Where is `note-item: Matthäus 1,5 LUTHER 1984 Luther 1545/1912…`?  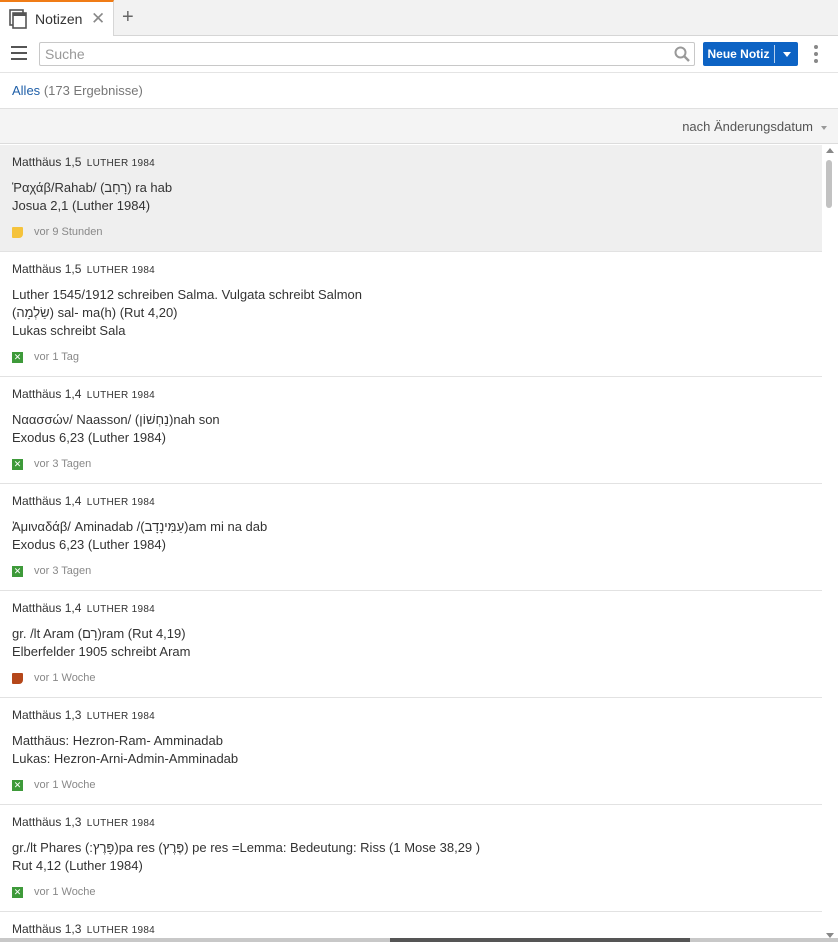
note-item: Matthäus 1,5 LUTHER 1984 Luther 1545/1912… is located at coordinates (411, 314).